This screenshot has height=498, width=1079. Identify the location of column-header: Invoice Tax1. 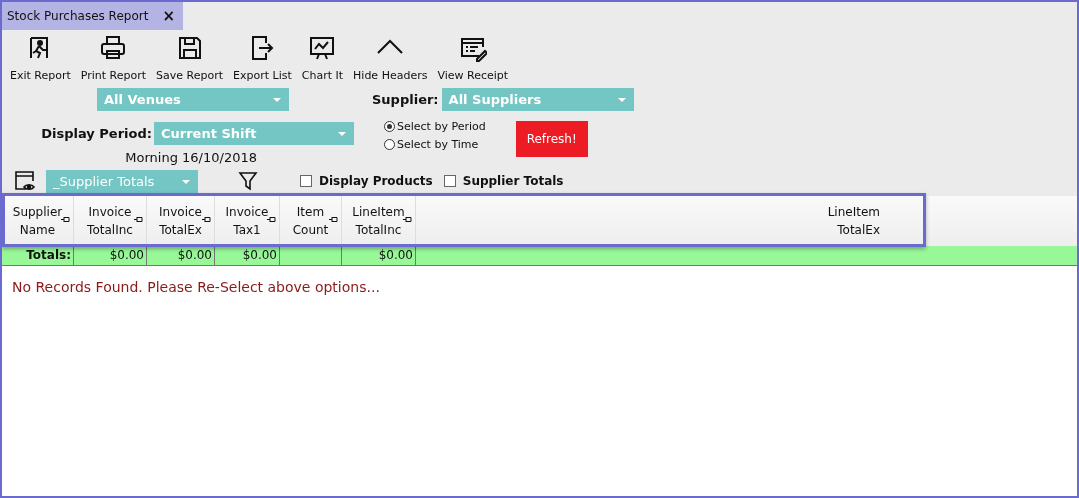
(247, 221).